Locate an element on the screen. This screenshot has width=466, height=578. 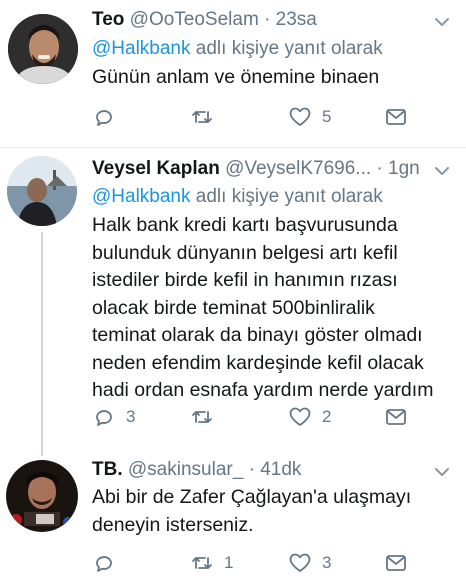
timestamp: 23sa is located at coordinates (296, 19).